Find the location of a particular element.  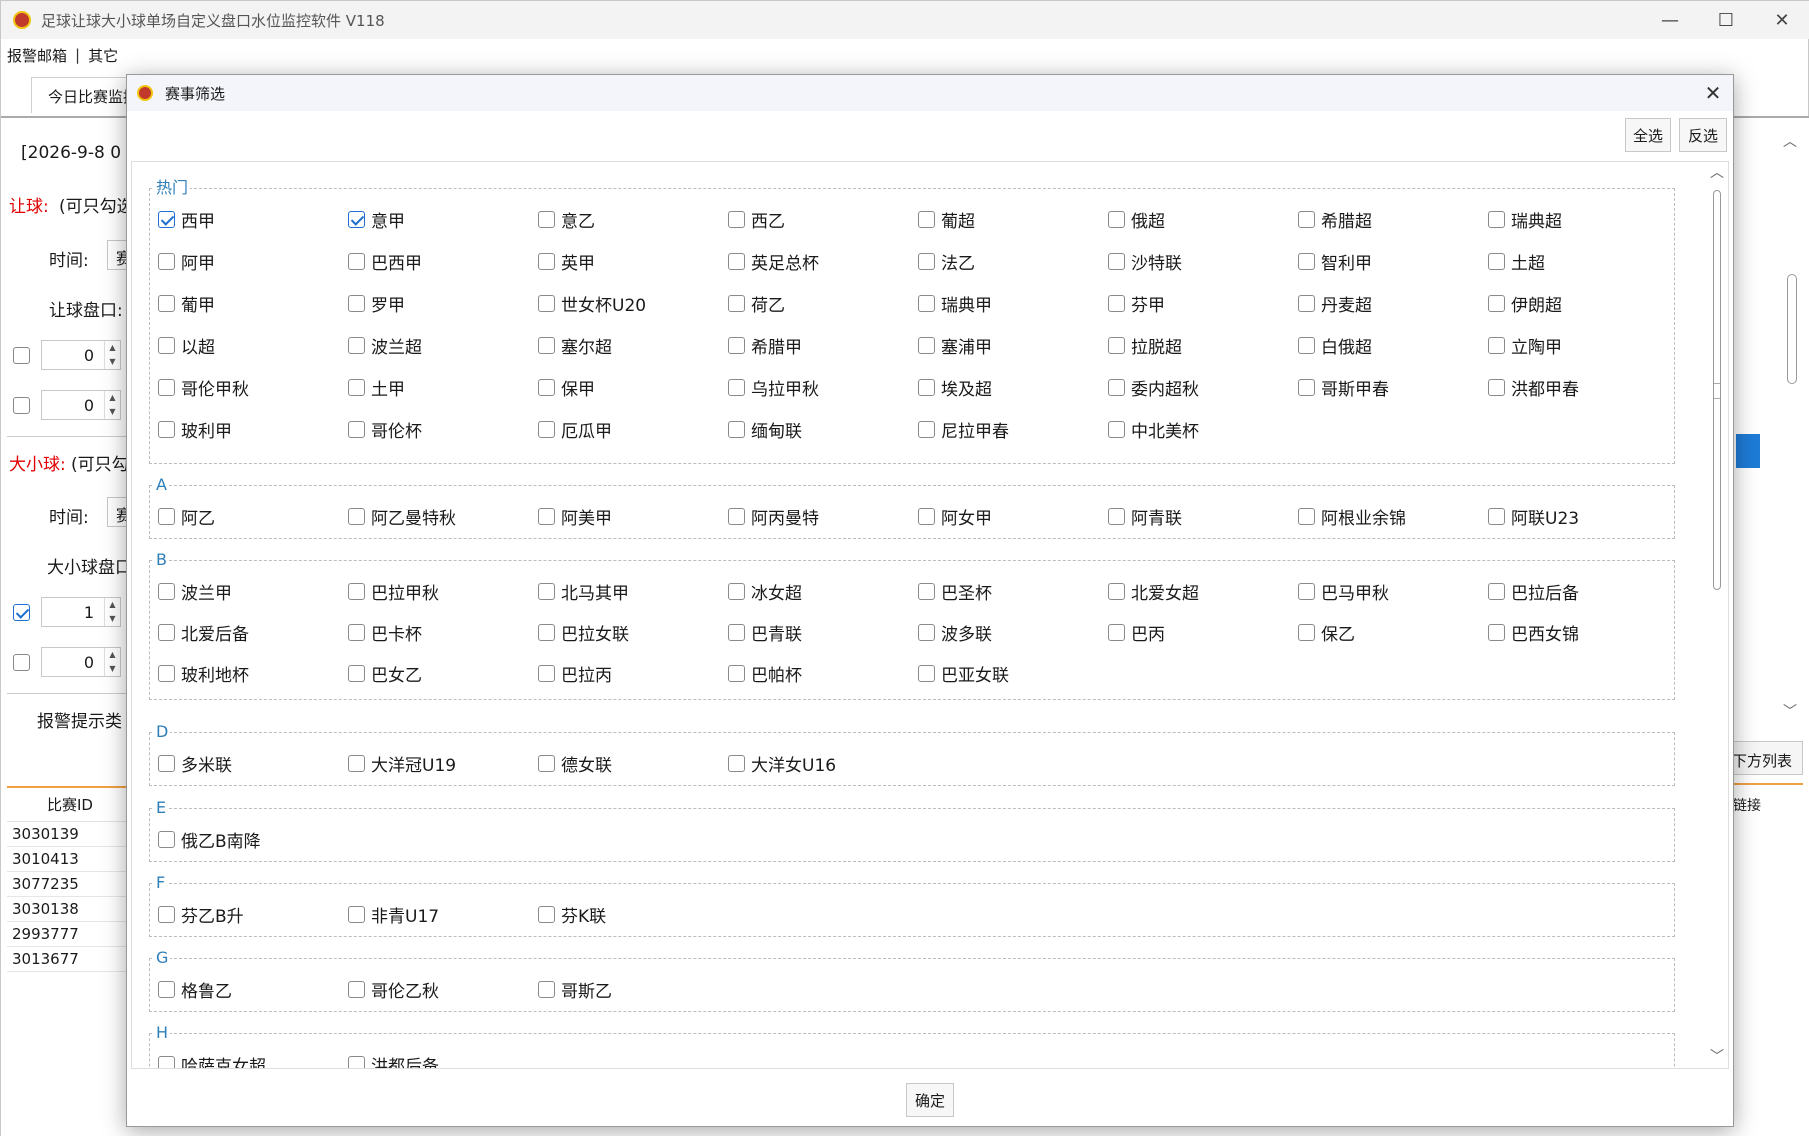

close-button: ✕ is located at coordinates (1781, 20).